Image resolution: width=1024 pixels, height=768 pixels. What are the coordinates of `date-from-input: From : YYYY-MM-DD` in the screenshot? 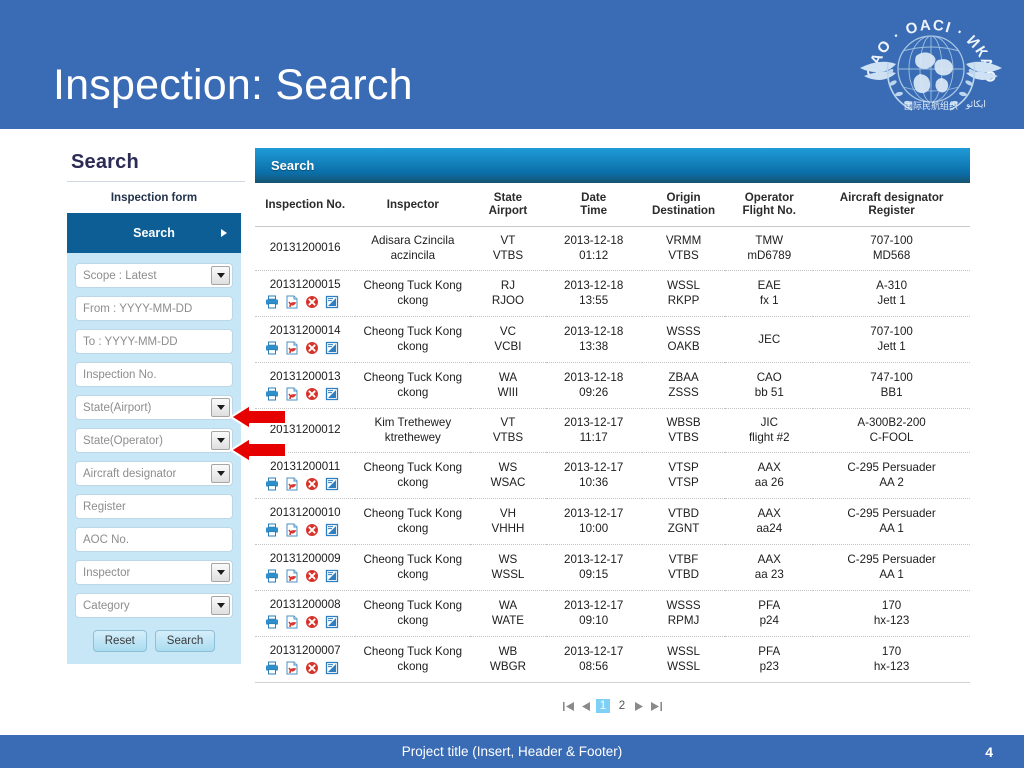 It's located at (154, 308).